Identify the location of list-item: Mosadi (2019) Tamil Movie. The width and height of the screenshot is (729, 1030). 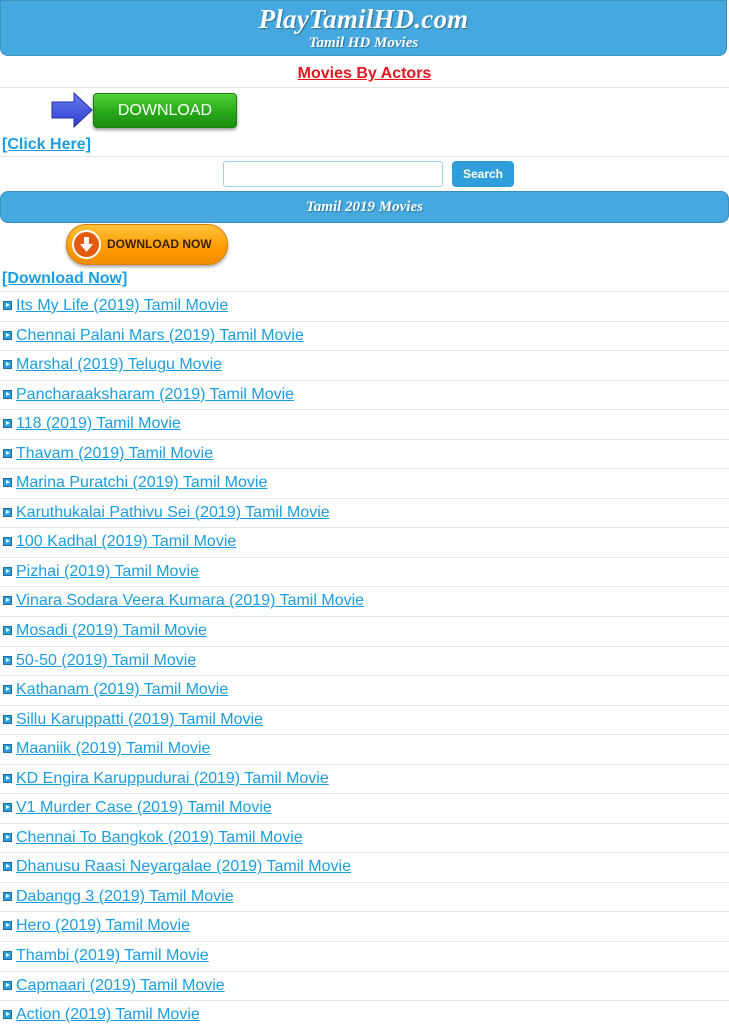
(364, 631).